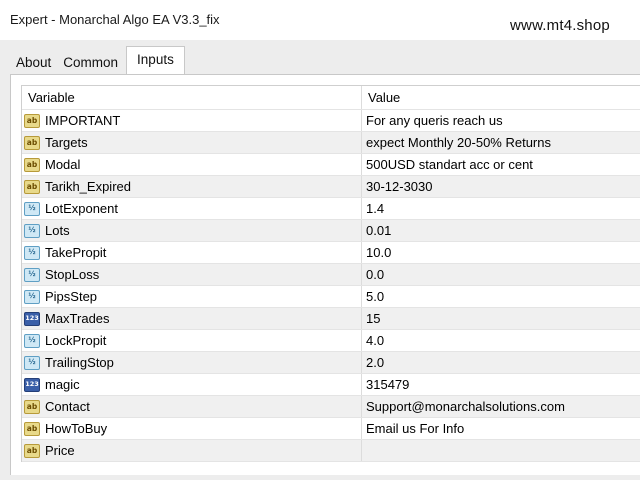 This screenshot has height=480, width=640. What do you see at coordinates (192, 296) in the screenshot?
I see `variable-cell: ½ PipsStep` at bounding box center [192, 296].